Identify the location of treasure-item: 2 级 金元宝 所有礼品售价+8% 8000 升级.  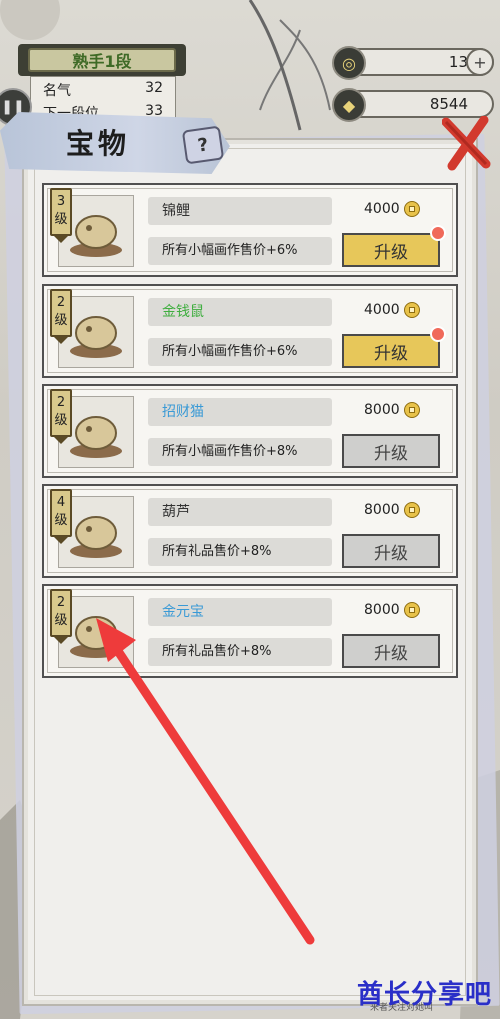
(250, 631).